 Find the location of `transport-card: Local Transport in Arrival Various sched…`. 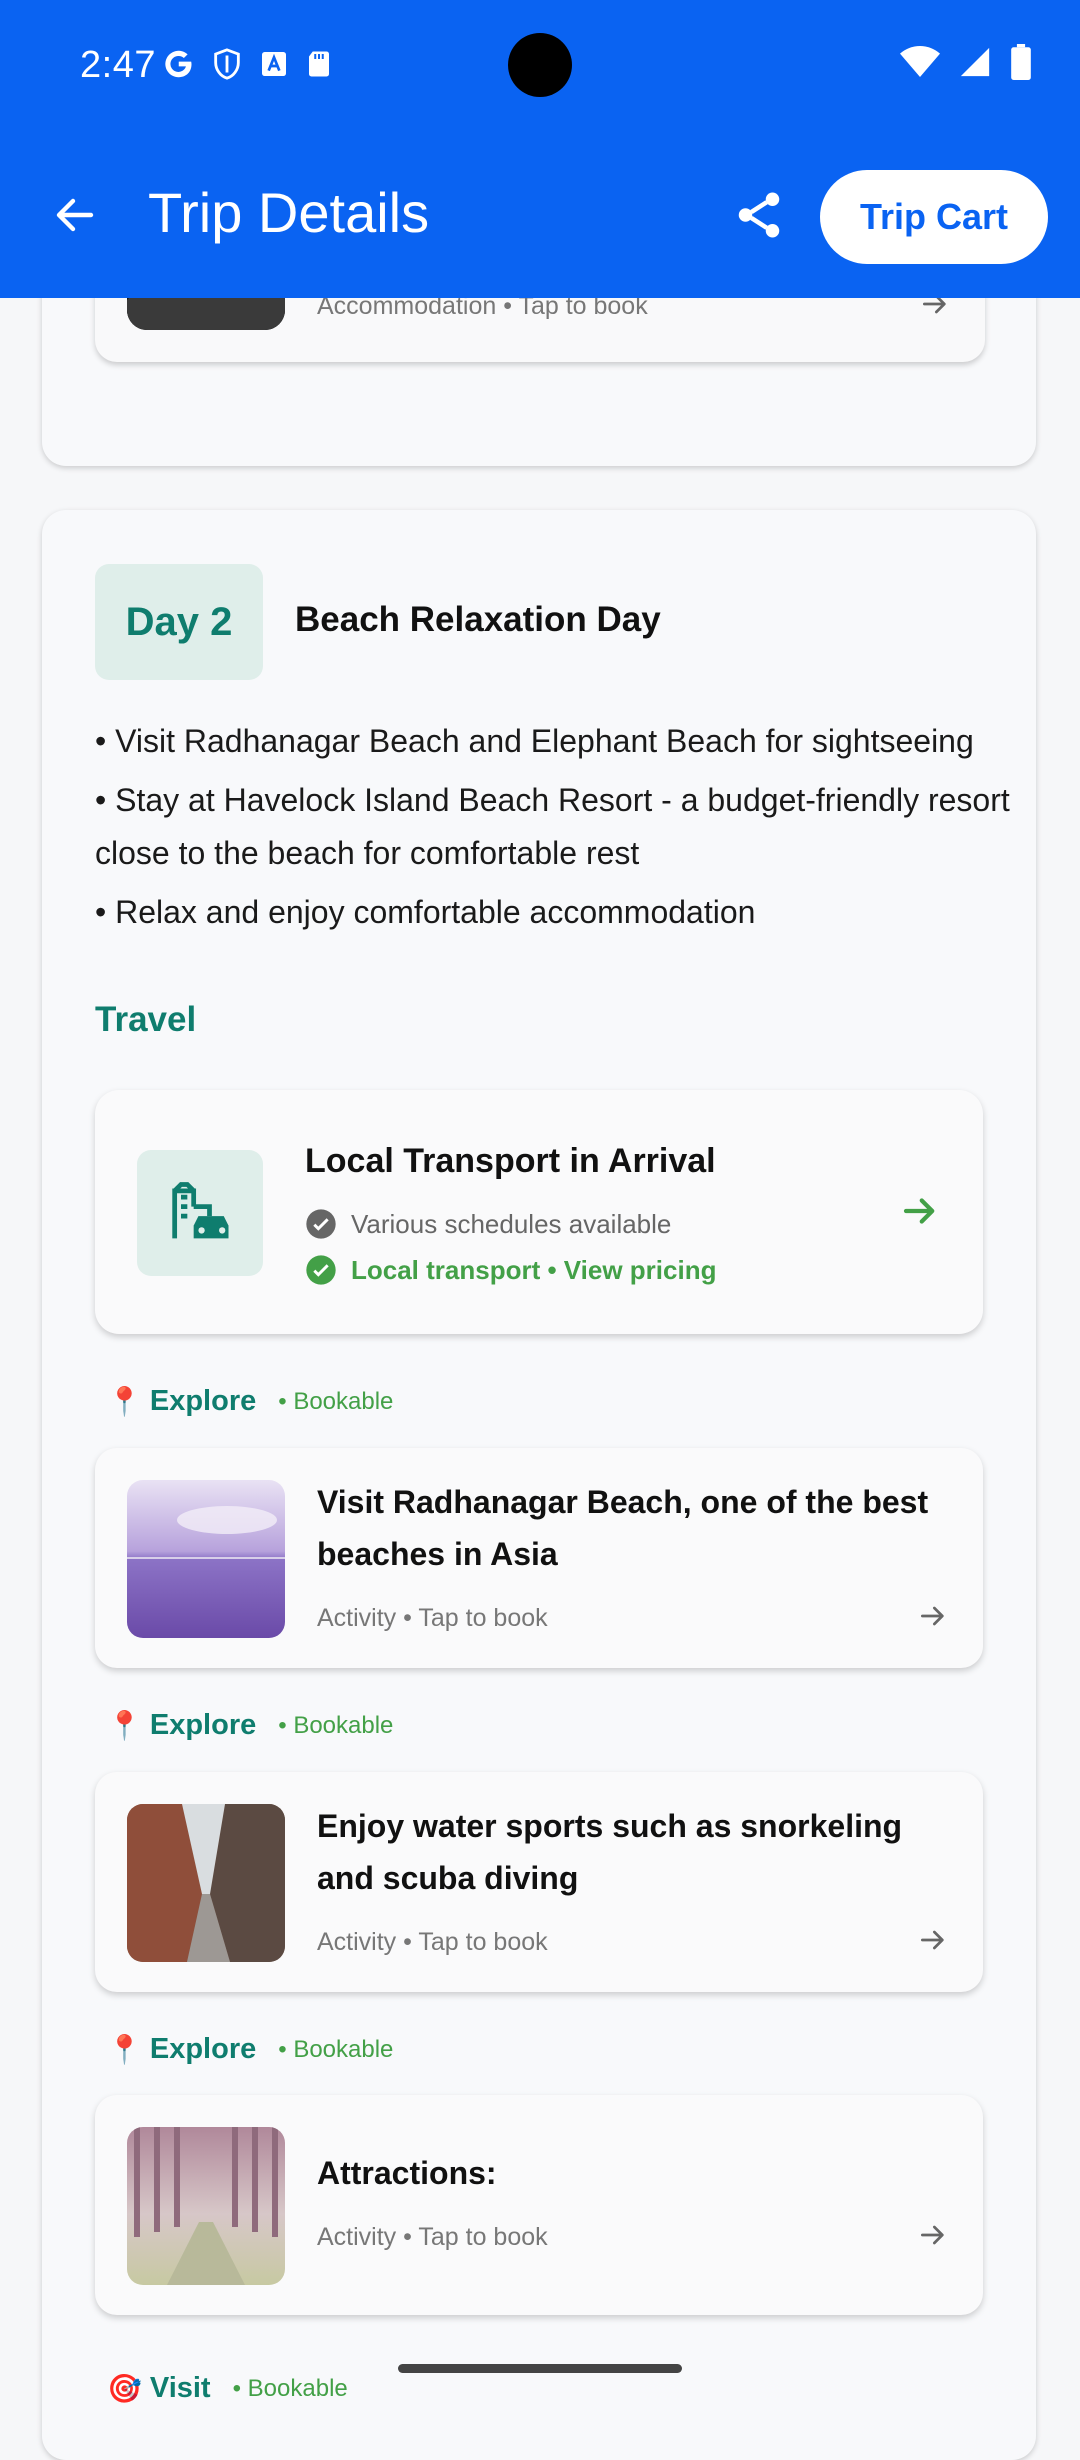

transport-card: Local Transport in Arrival Various sched… is located at coordinates (539, 1212).